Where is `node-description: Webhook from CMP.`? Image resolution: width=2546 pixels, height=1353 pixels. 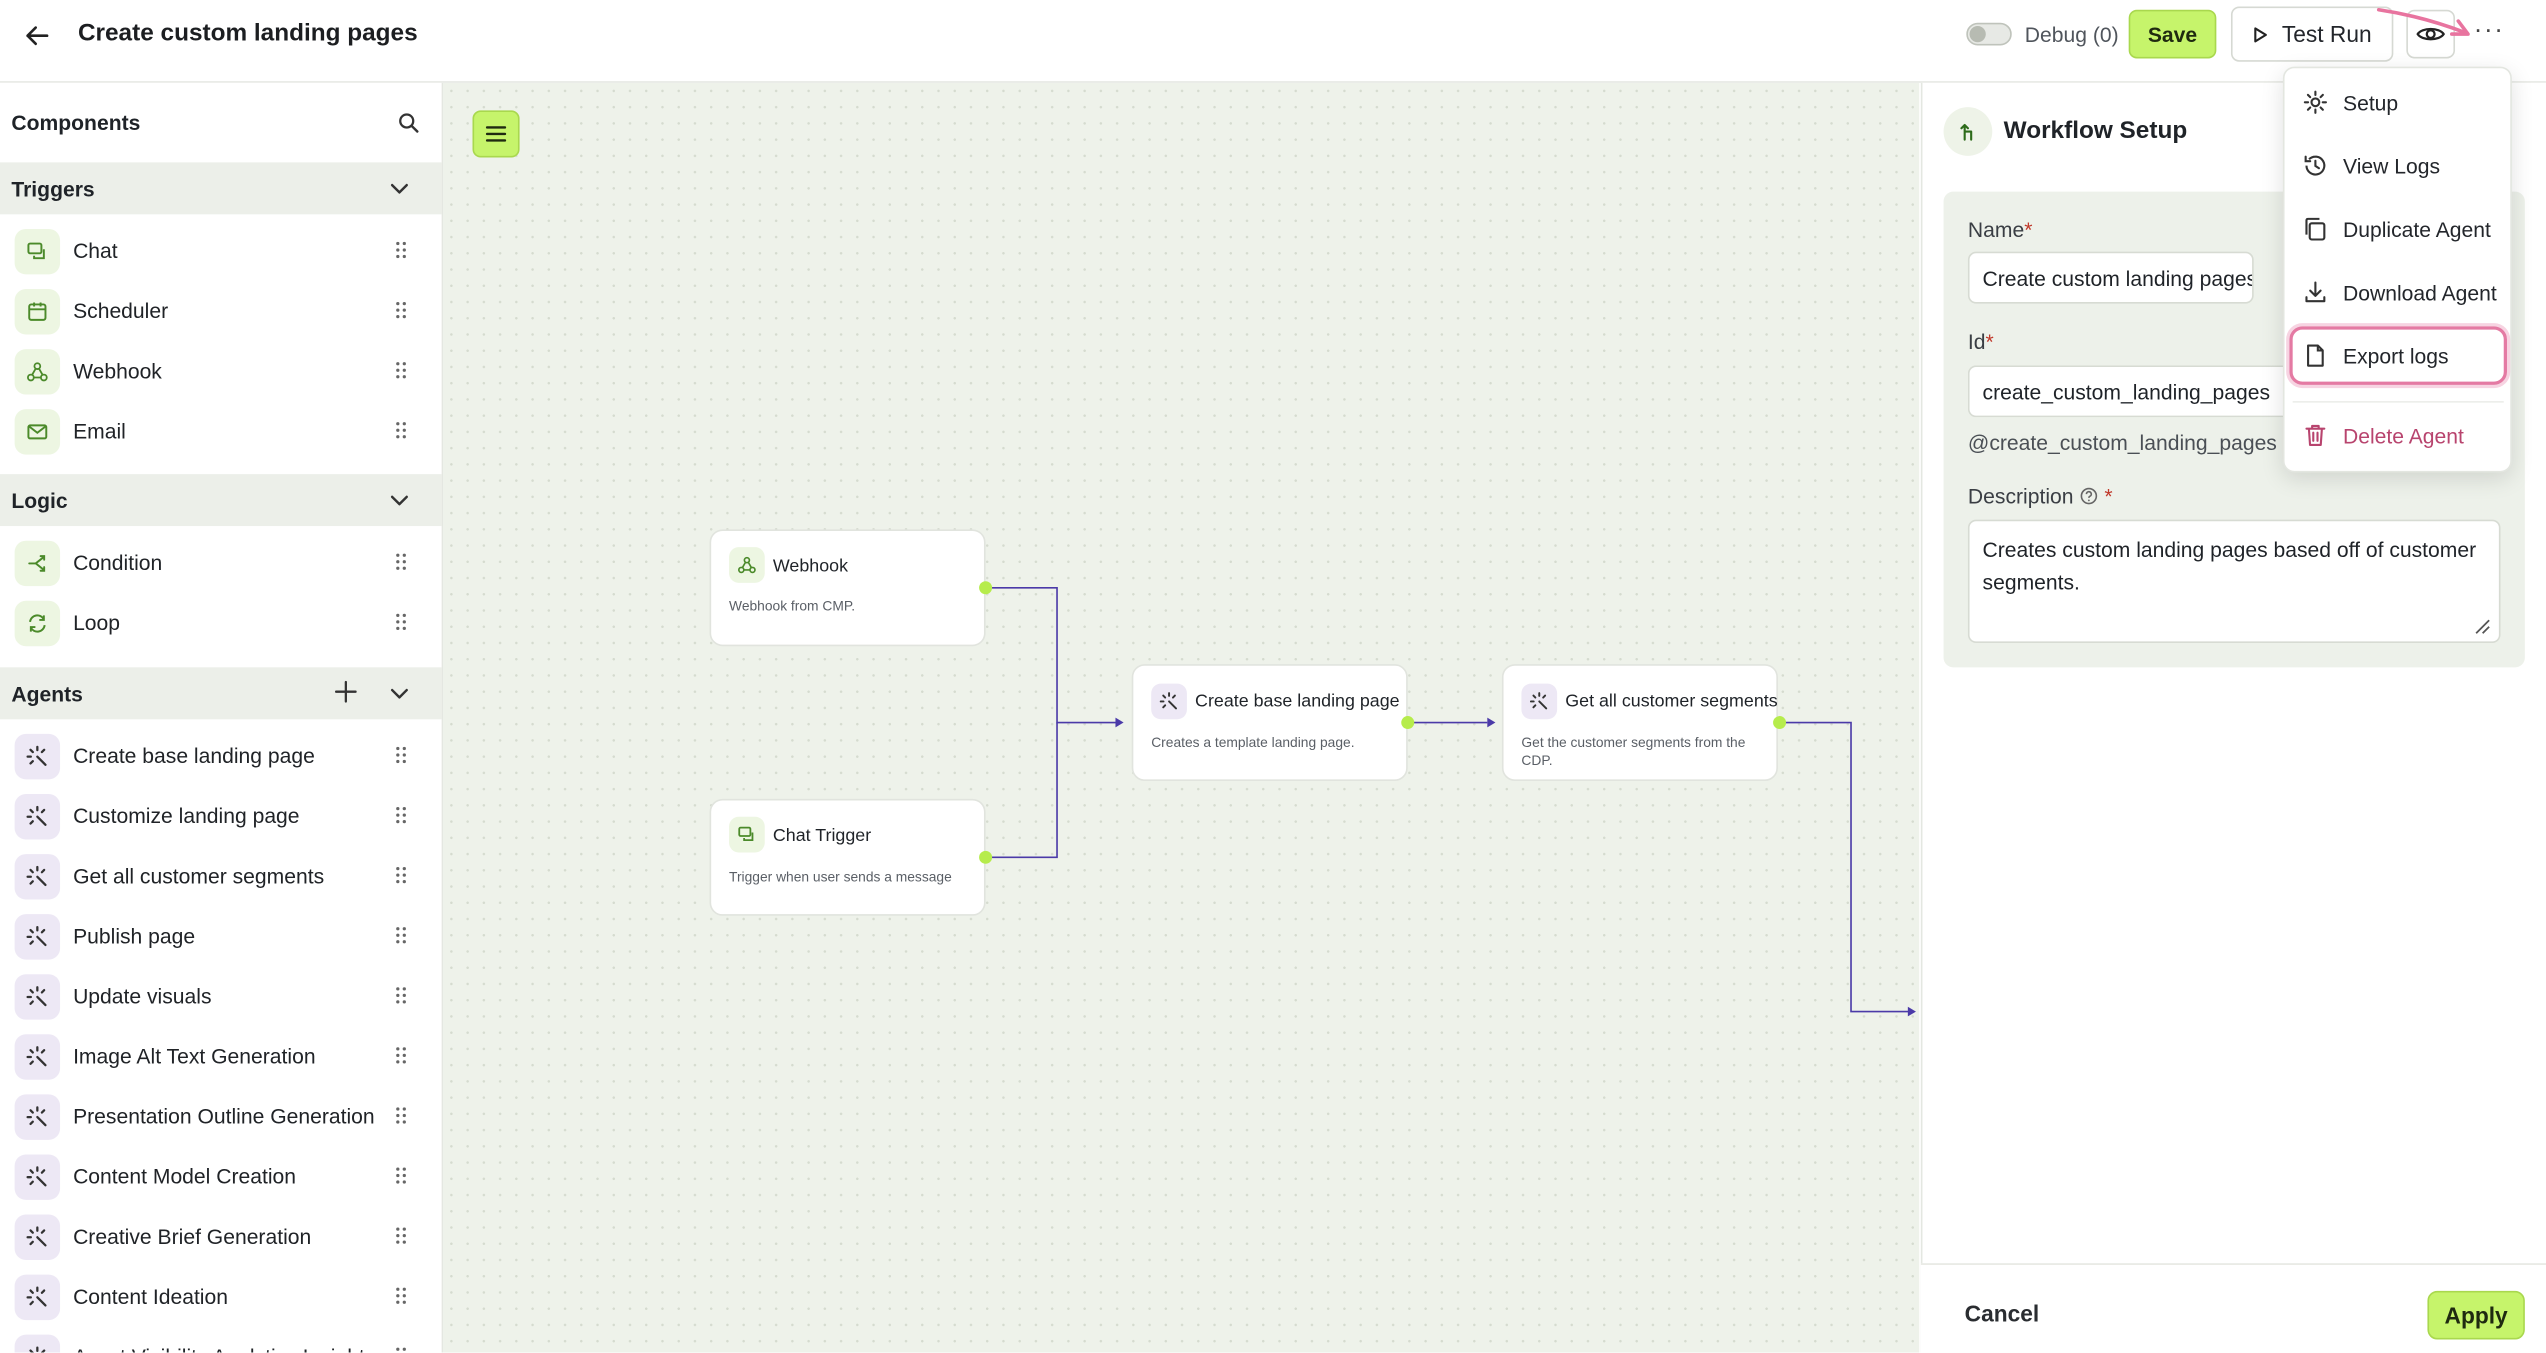
node-description: Webhook from CMP. is located at coordinates (792, 605).